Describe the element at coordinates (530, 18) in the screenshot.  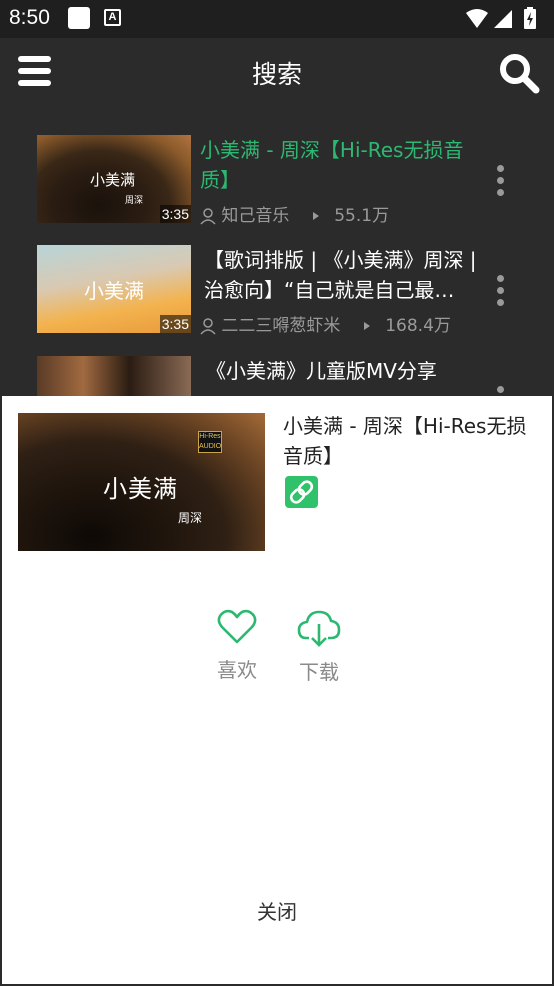
I see `battery-icon` at that location.